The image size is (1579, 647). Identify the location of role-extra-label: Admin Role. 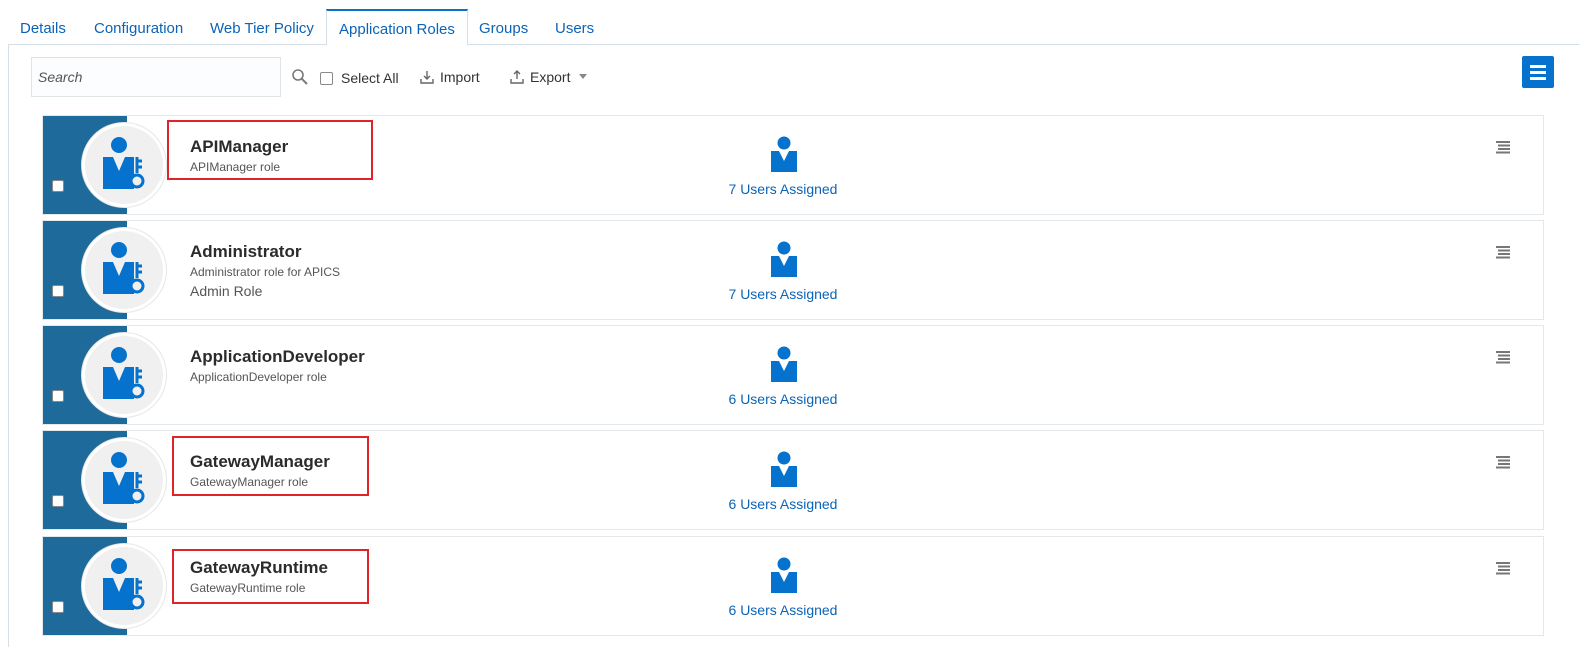
(226, 291).